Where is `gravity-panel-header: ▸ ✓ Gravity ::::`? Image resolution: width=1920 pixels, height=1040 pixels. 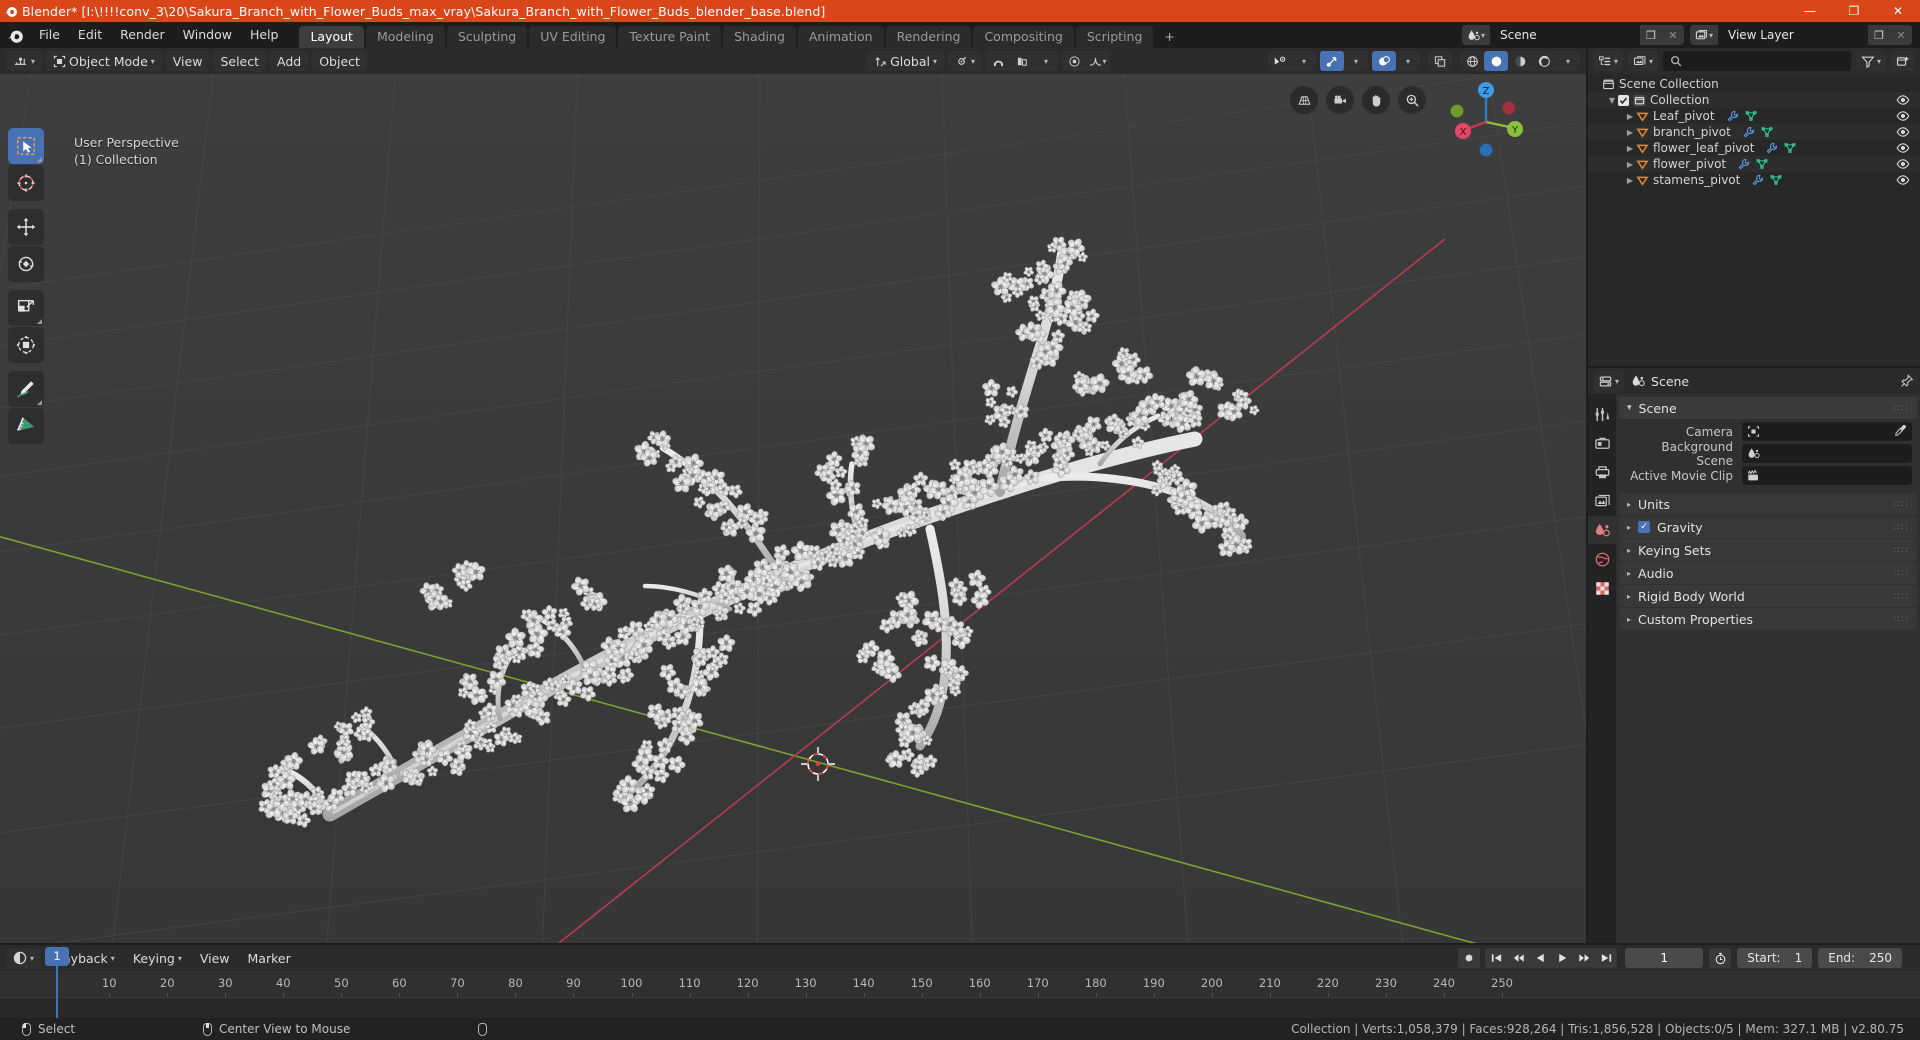
gravity-panel-header: ▸ ✓ Gravity :::: is located at coordinates (1768, 527).